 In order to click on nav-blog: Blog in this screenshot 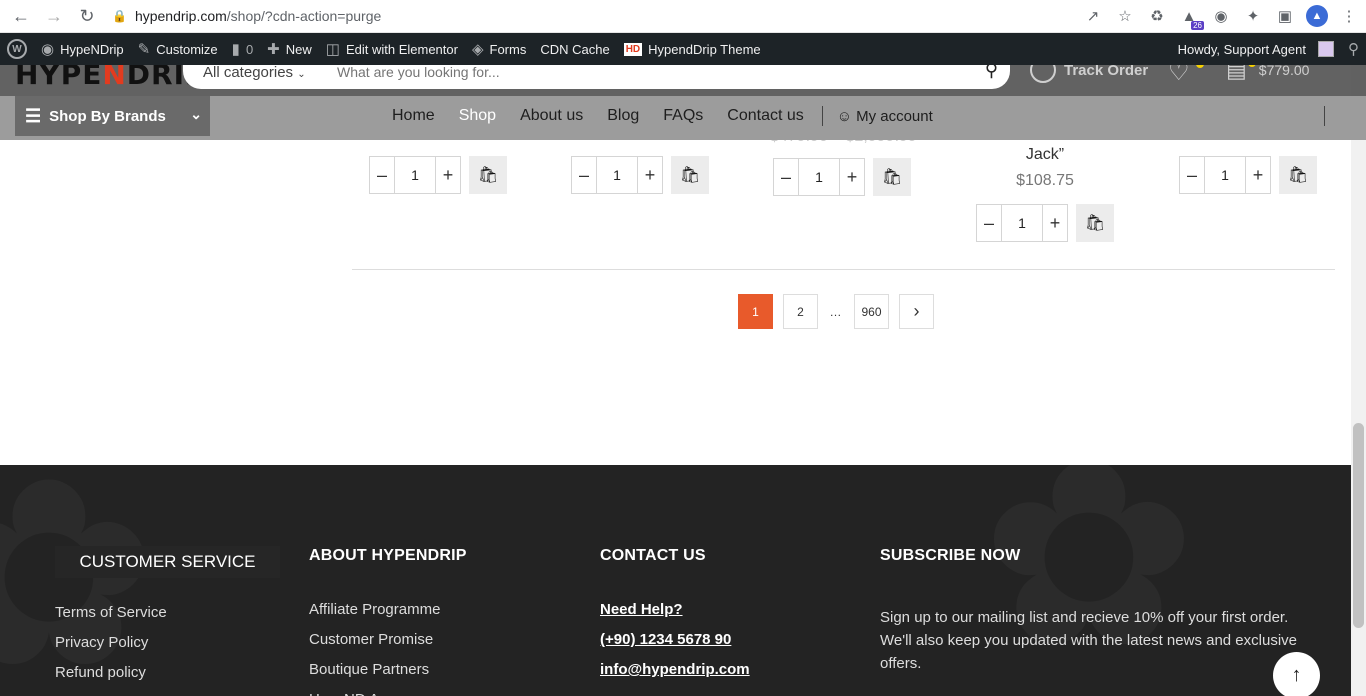, I will do `click(623, 116)`.